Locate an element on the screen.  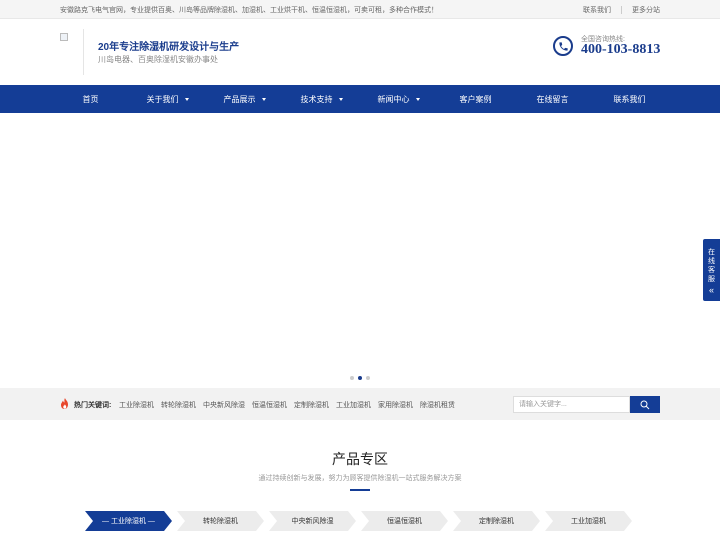
product-tab-custom-dehumidifier: 定制除湿机 is located at coordinates (496, 521).